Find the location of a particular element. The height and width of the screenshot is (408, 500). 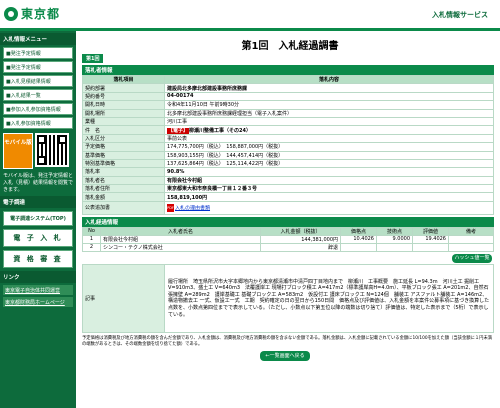

col-note: 備考 is located at coordinates (471, 231).